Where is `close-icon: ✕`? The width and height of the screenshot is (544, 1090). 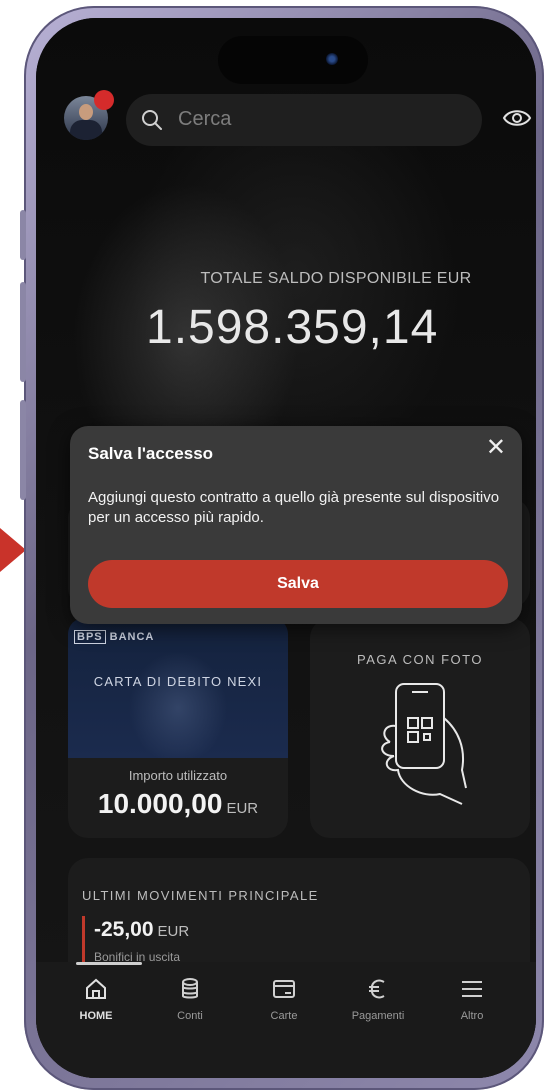
close-icon: ✕ is located at coordinates (496, 448).